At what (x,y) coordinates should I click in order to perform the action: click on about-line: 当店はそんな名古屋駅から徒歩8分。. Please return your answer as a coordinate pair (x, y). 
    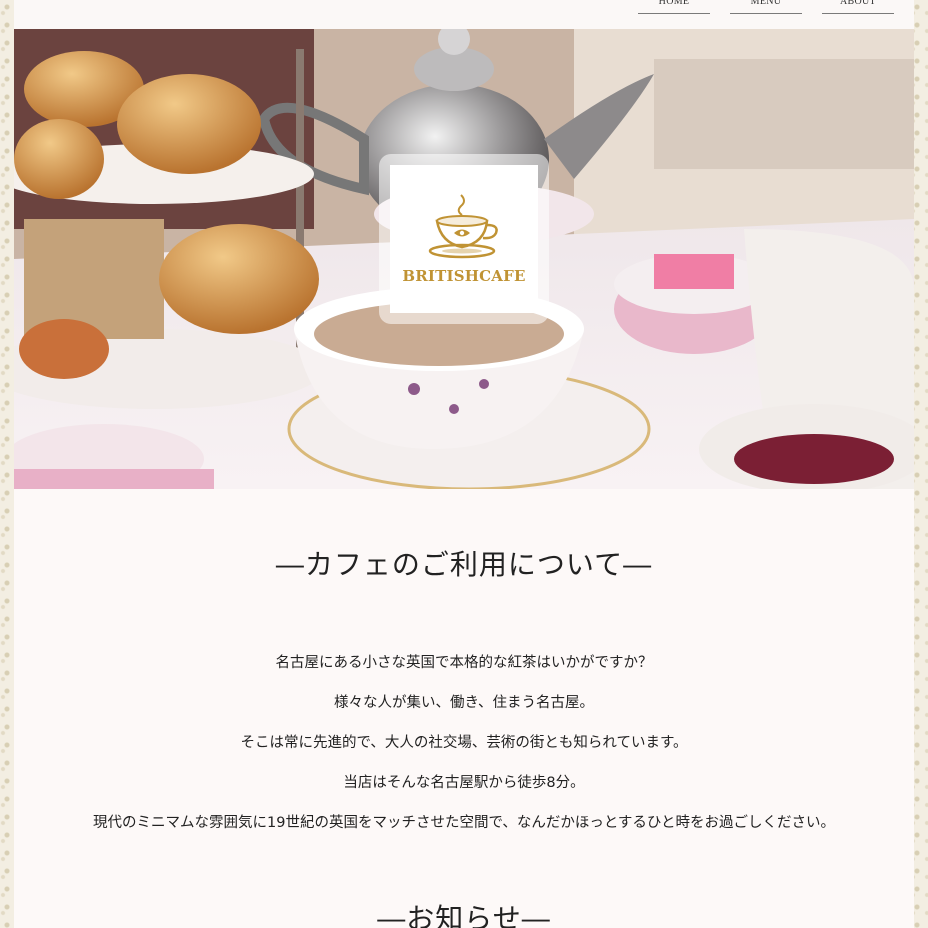
    Looking at the image, I should click on (464, 783).